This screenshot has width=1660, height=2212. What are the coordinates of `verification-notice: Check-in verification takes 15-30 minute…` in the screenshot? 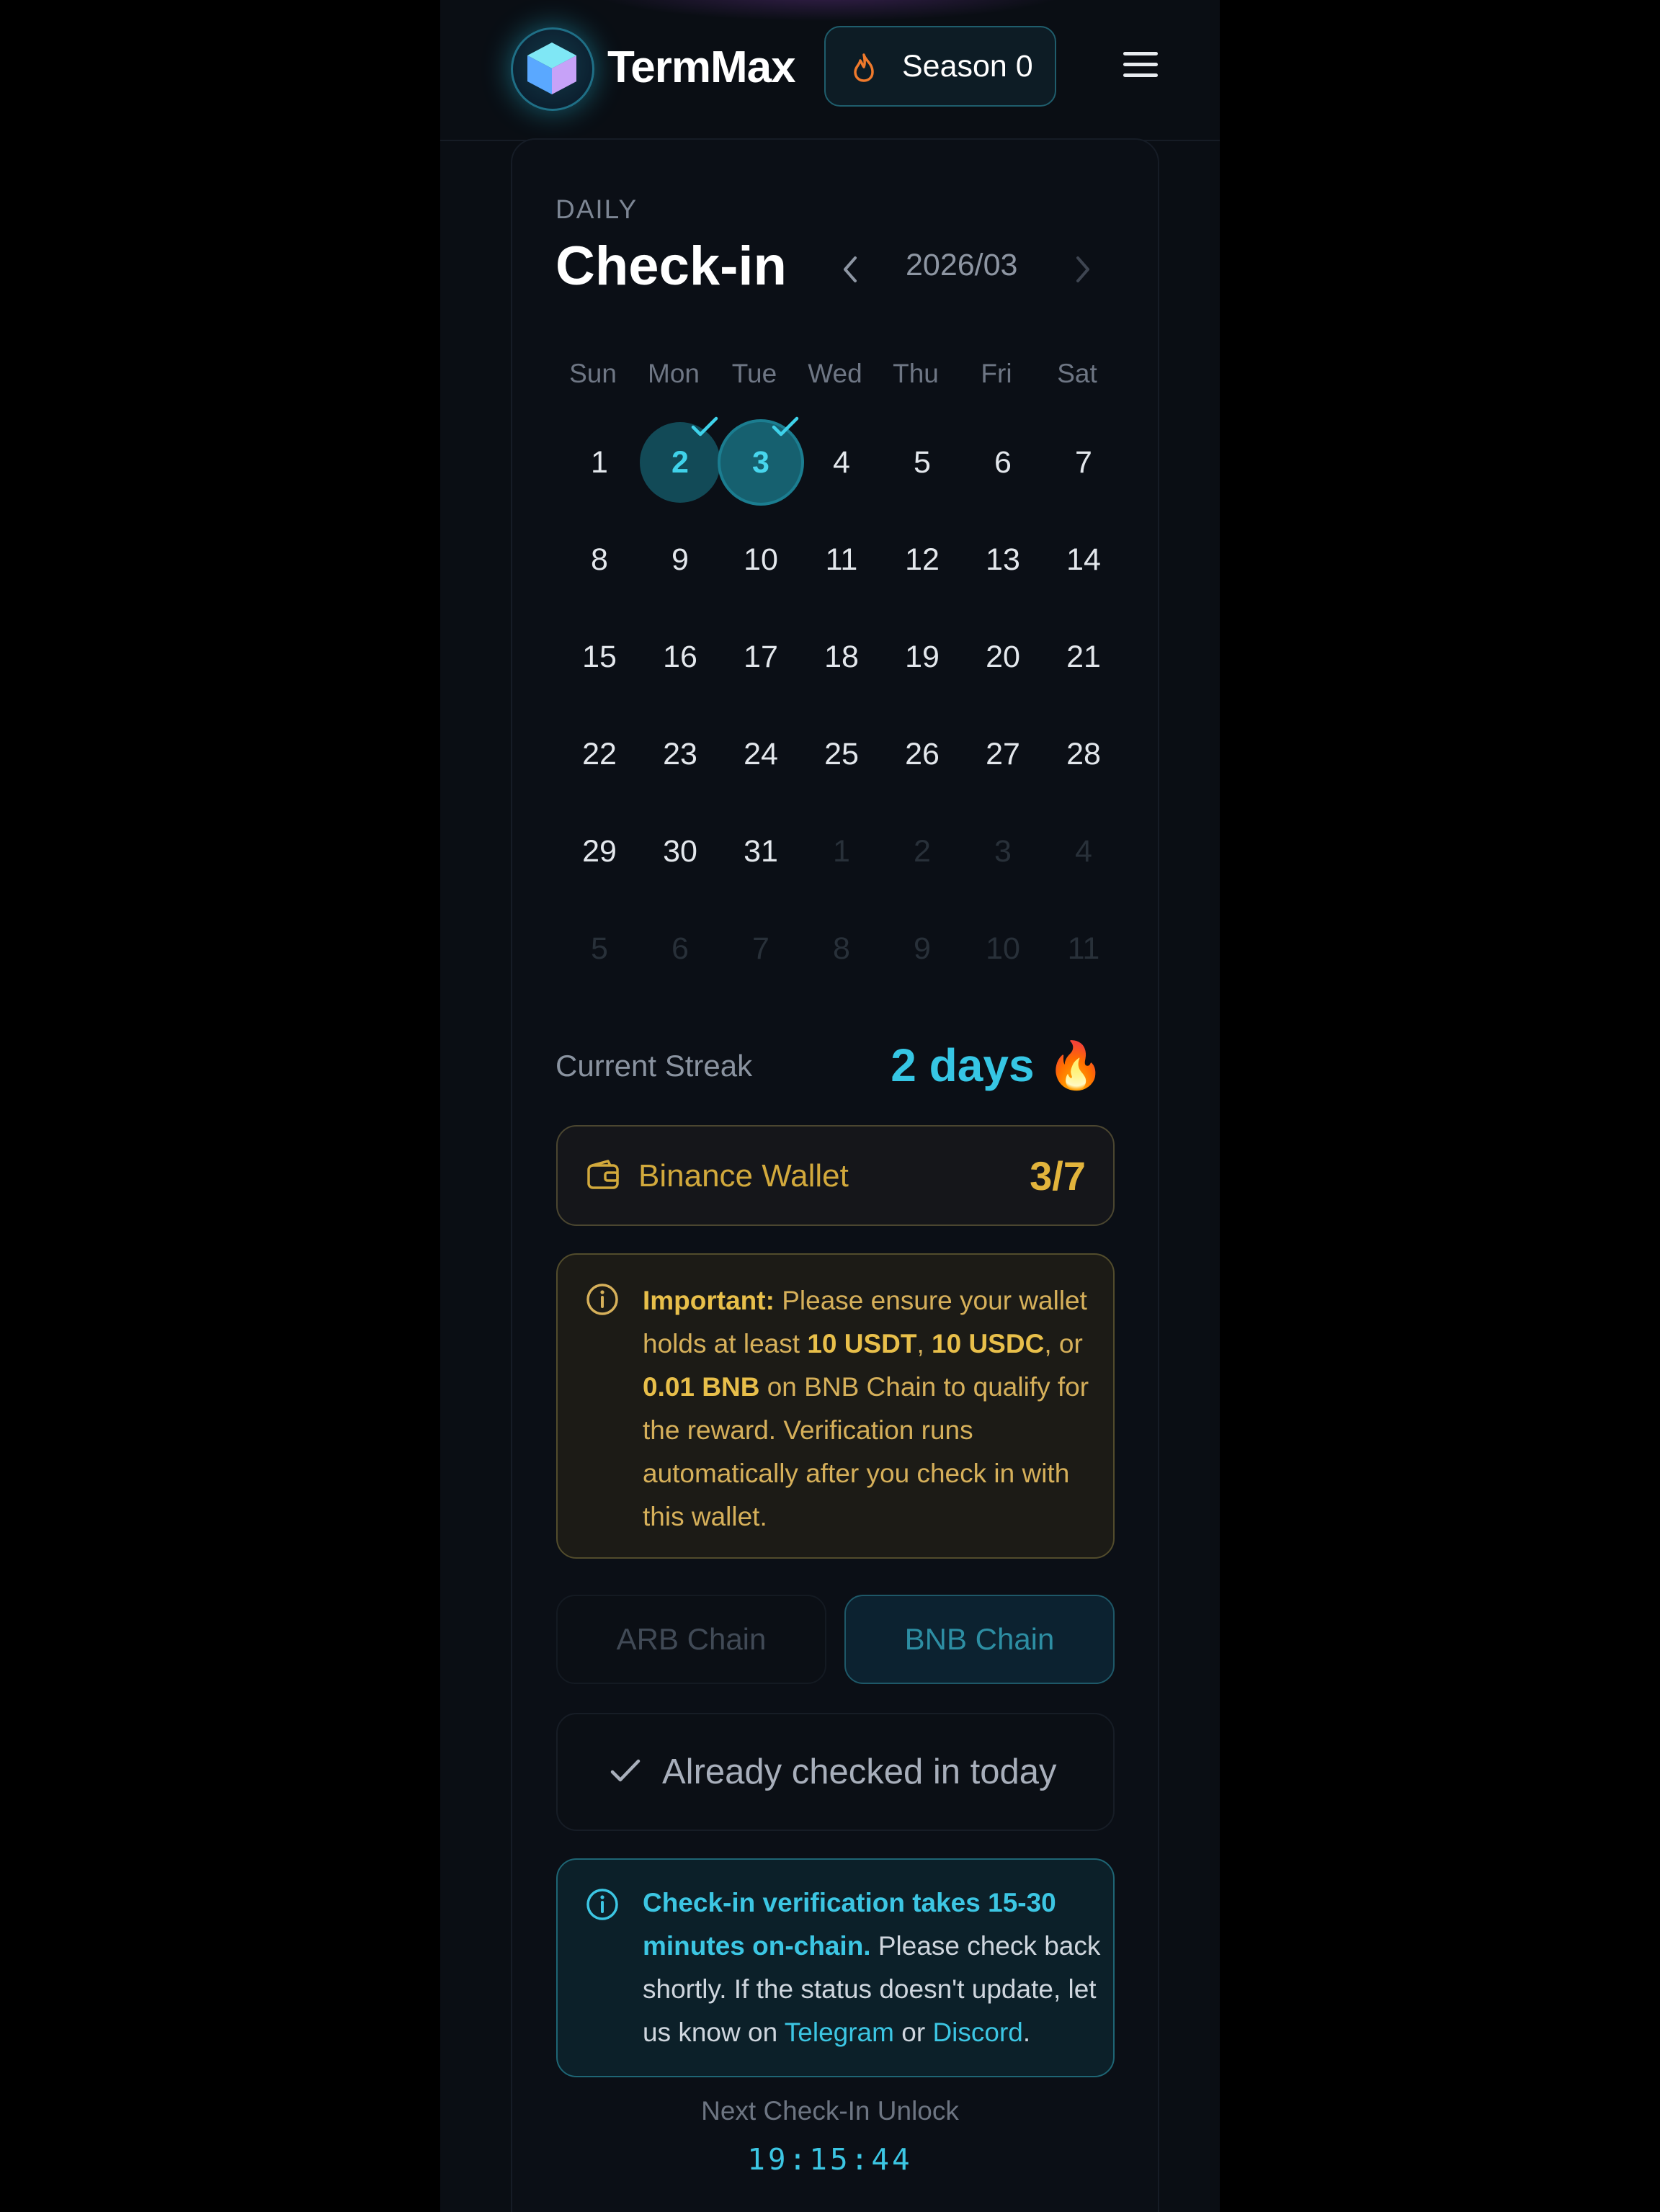 It's located at (836, 1967).